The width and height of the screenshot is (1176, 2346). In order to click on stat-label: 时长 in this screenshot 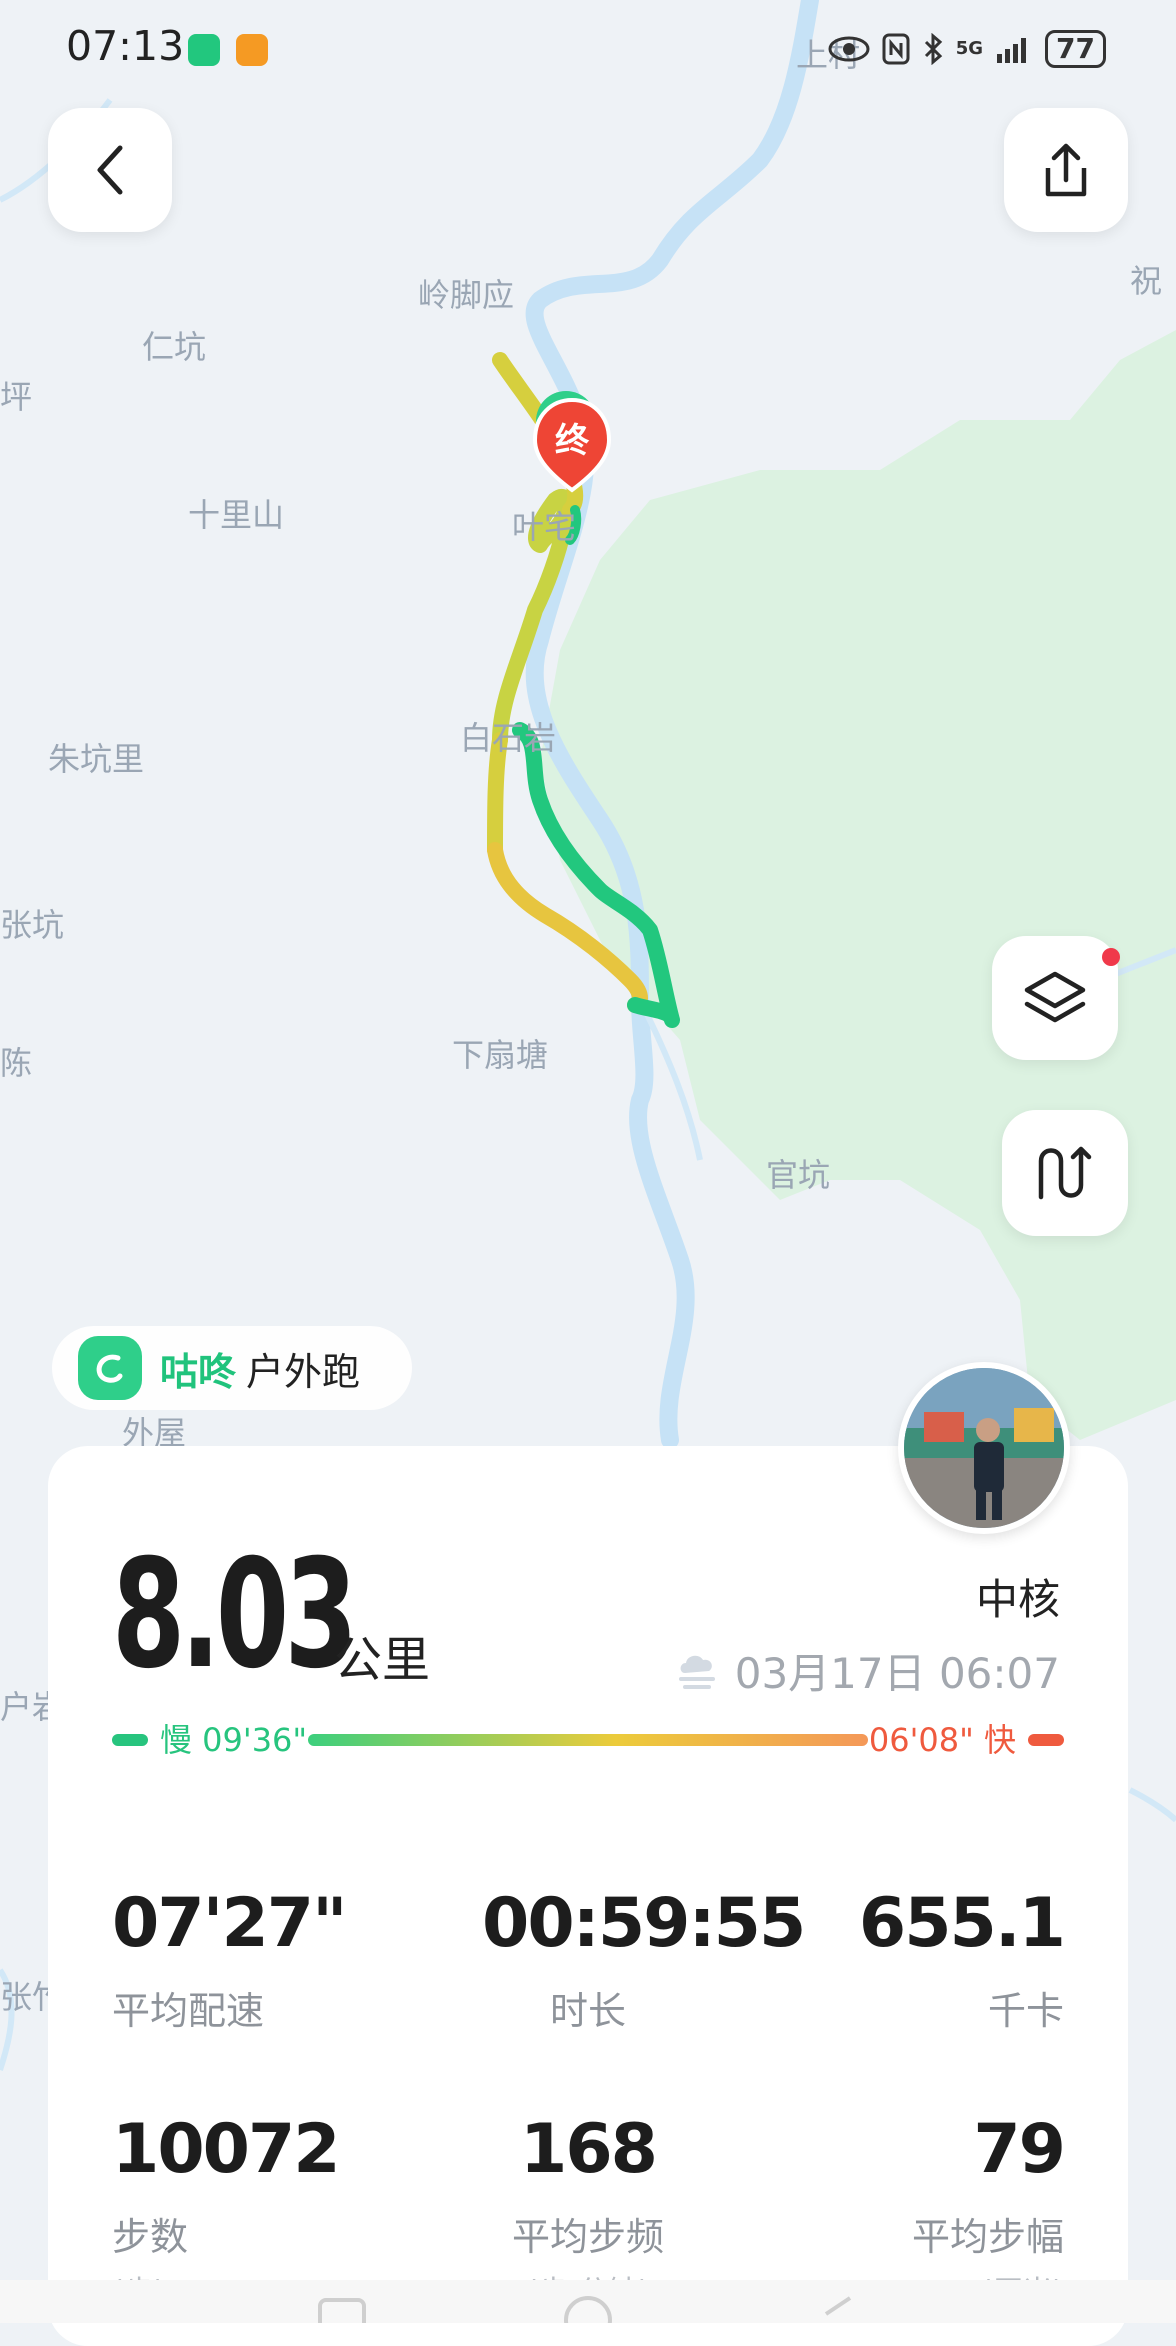, I will do `click(587, 2011)`.